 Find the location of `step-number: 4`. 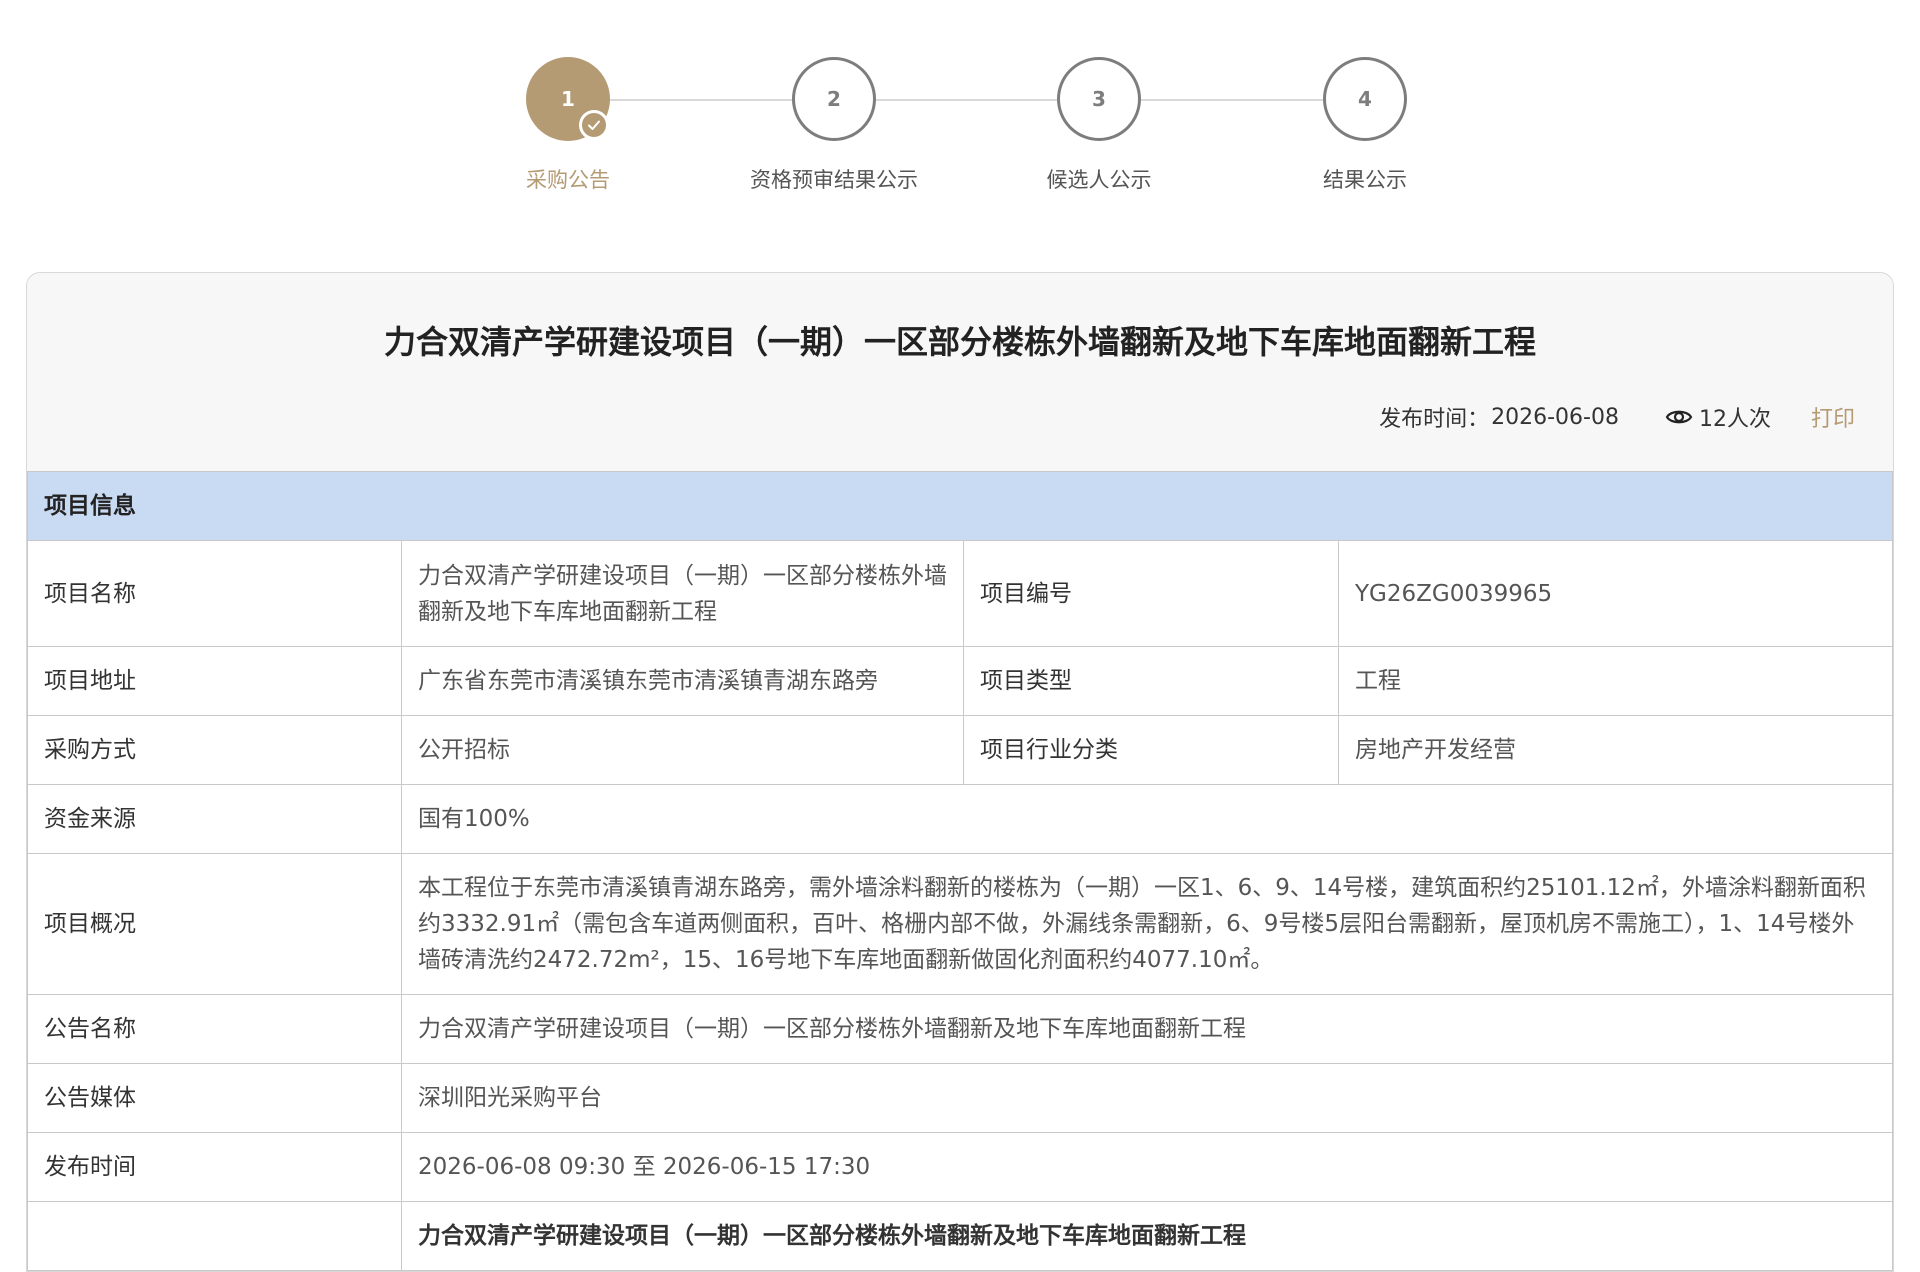

step-number: 4 is located at coordinates (1365, 99).